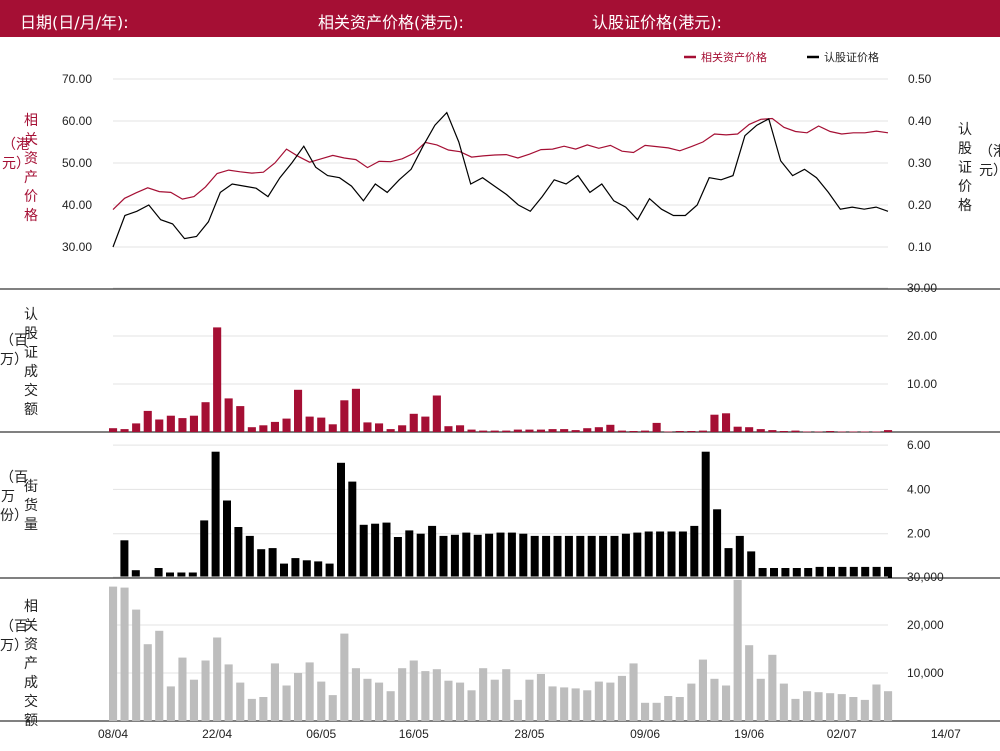  Describe the element at coordinates (965, 168) in the screenshot. I see `right-price-axis-label: 认股证价格` at that location.